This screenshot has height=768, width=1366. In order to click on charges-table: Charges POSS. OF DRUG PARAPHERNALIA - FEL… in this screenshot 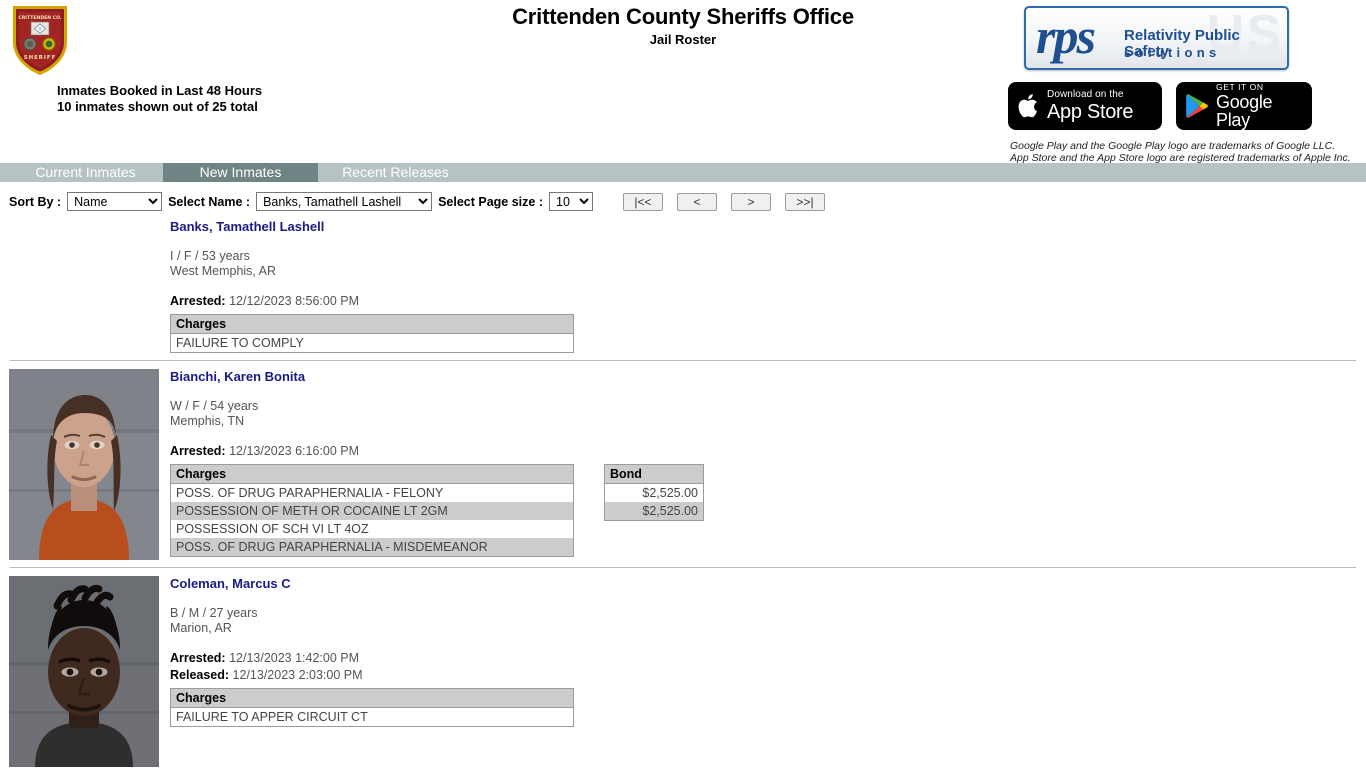, I will do `click(372, 510)`.